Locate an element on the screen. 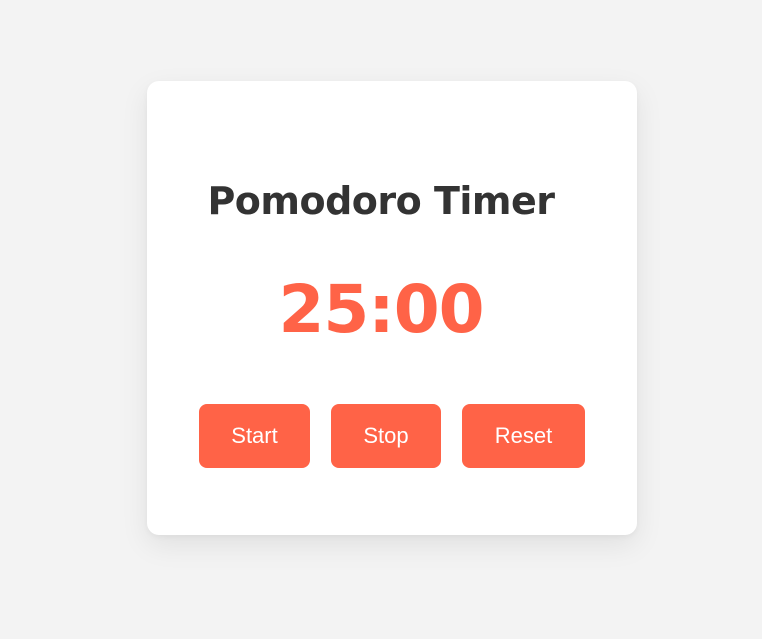  timer-display: 25:00 is located at coordinates (381, 309).